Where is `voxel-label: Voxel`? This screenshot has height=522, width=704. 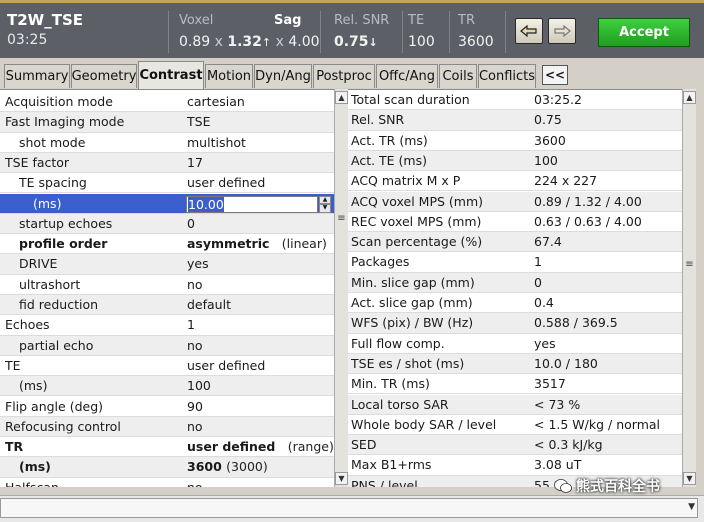 voxel-label: Voxel is located at coordinates (196, 20).